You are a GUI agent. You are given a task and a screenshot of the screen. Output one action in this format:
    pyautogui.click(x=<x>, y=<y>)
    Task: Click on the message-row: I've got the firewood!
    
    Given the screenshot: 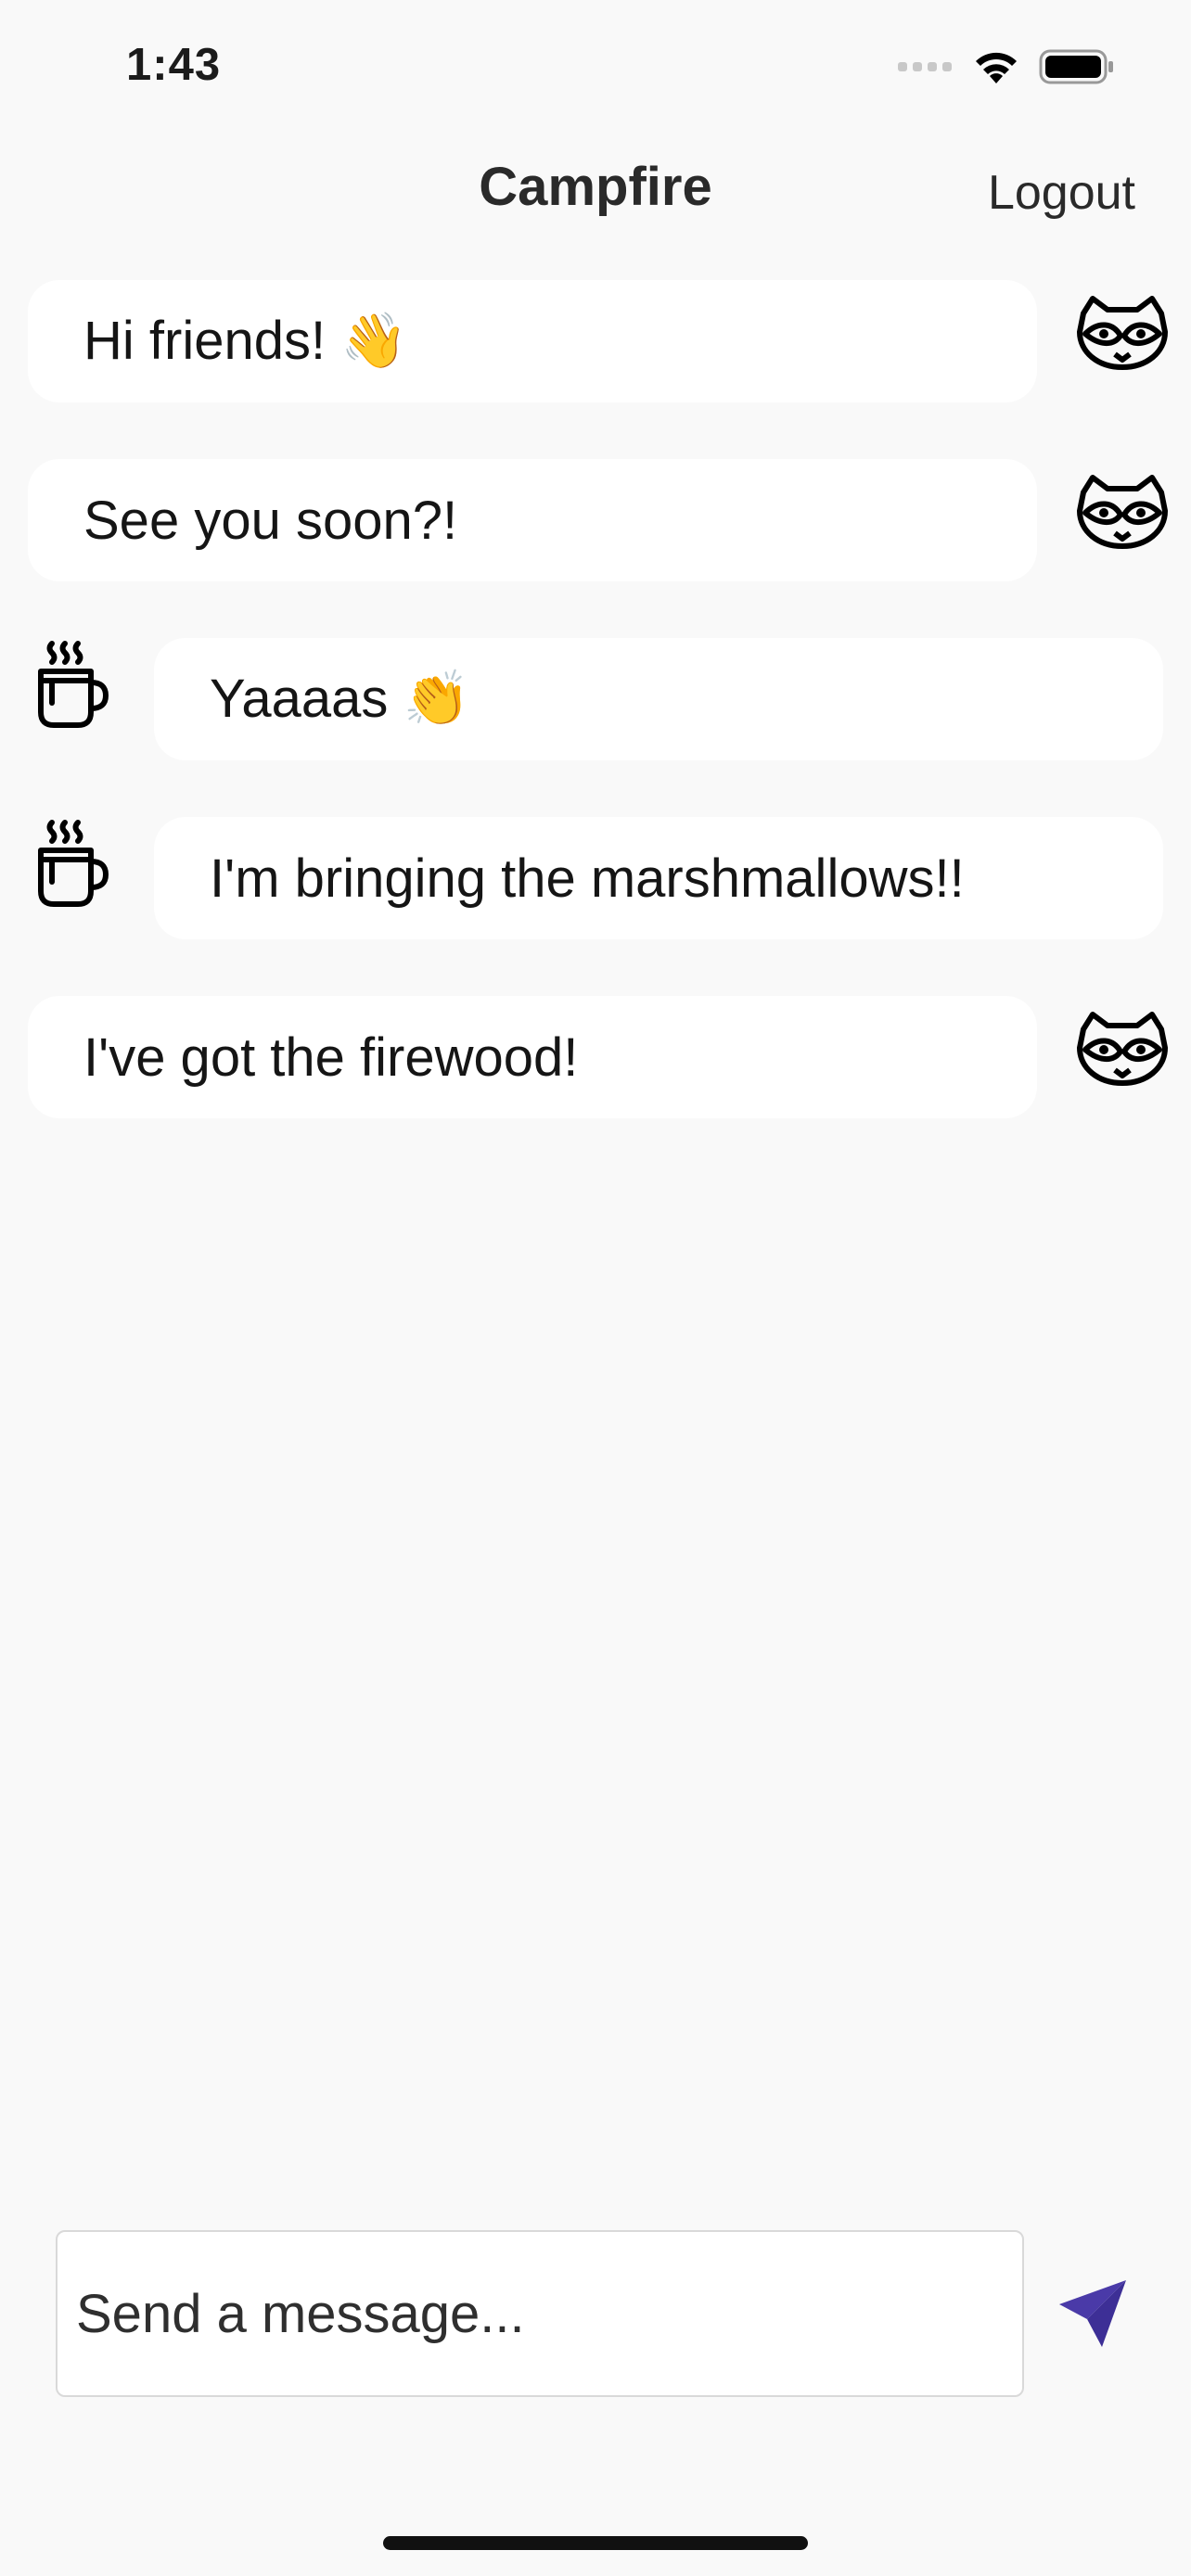 What is the action you would take?
    pyautogui.click(x=595, y=1057)
    